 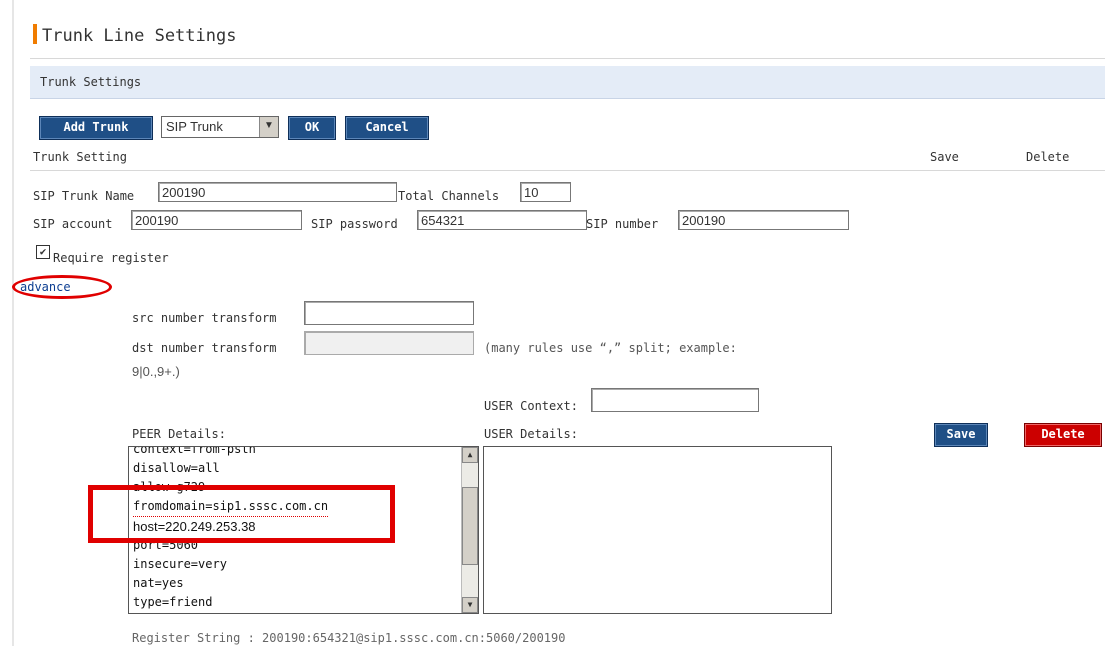 I want to click on sip-account-label: SIP account, so click(x=73, y=224).